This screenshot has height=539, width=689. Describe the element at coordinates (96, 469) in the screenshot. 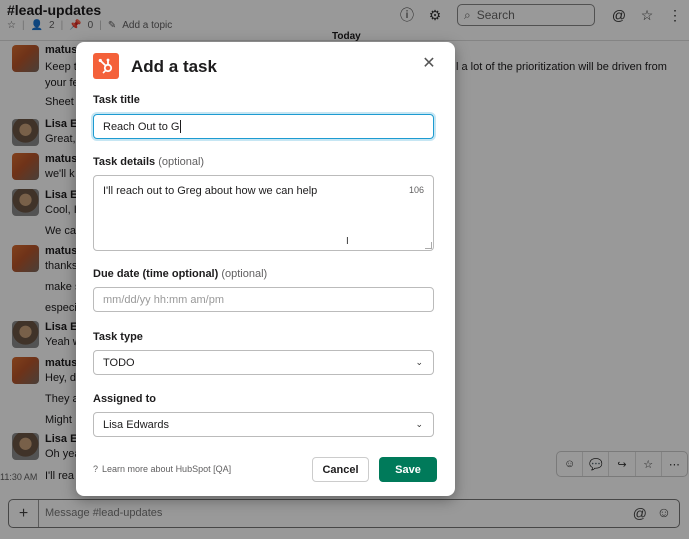

I see `help-icon: ?` at that location.